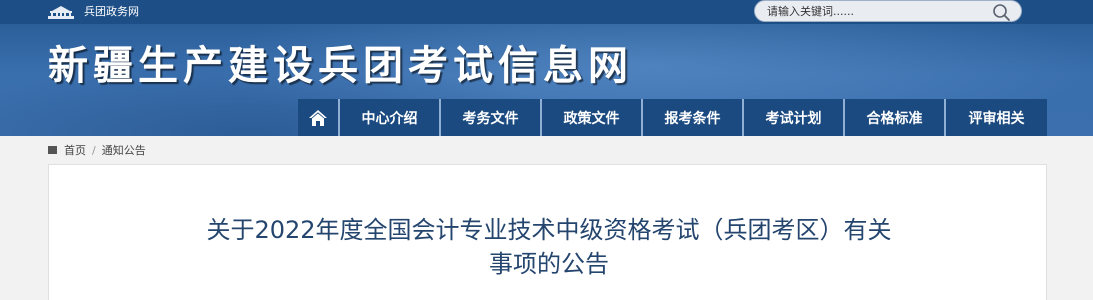 The width and height of the screenshot is (1093, 300). What do you see at coordinates (75, 150) in the screenshot?
I see `breadcrumb-home: 首页` at bounding box center [75, 150].